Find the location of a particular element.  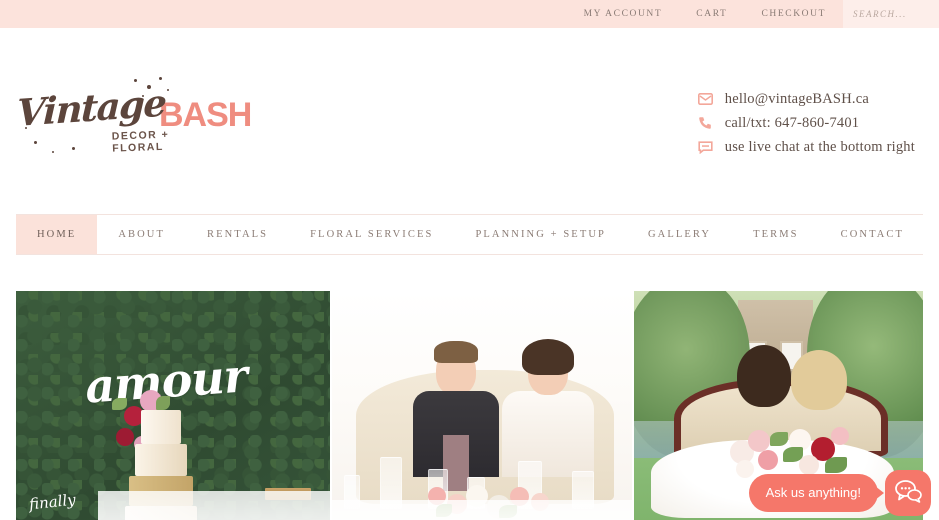

chat-prompt-bubble: Ask us anything! is located at coordinates (813, 493).